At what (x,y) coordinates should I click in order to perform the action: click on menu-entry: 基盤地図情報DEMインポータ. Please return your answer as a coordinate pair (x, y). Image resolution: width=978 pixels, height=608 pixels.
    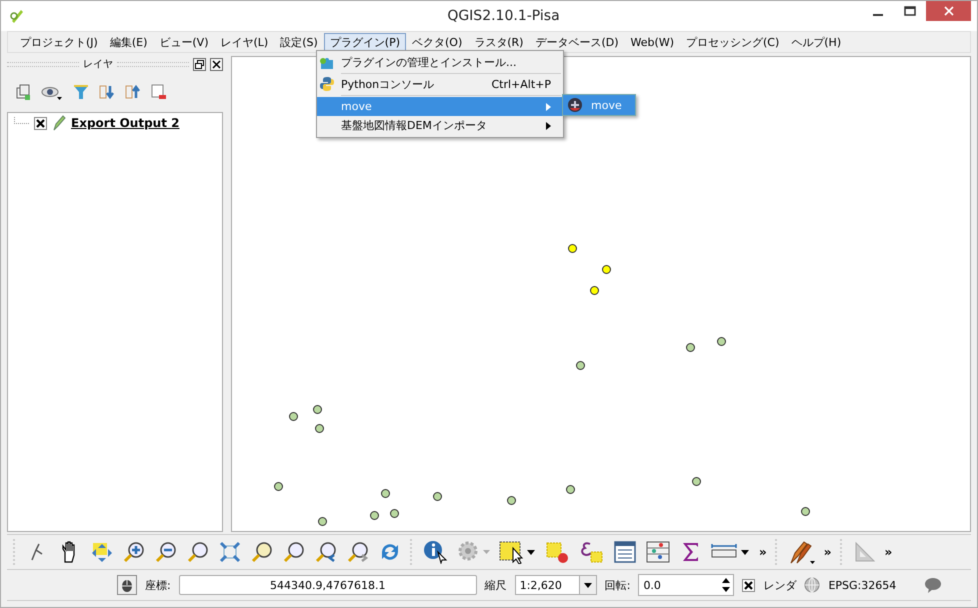
    Looking at the image, I should click on (440, 125).